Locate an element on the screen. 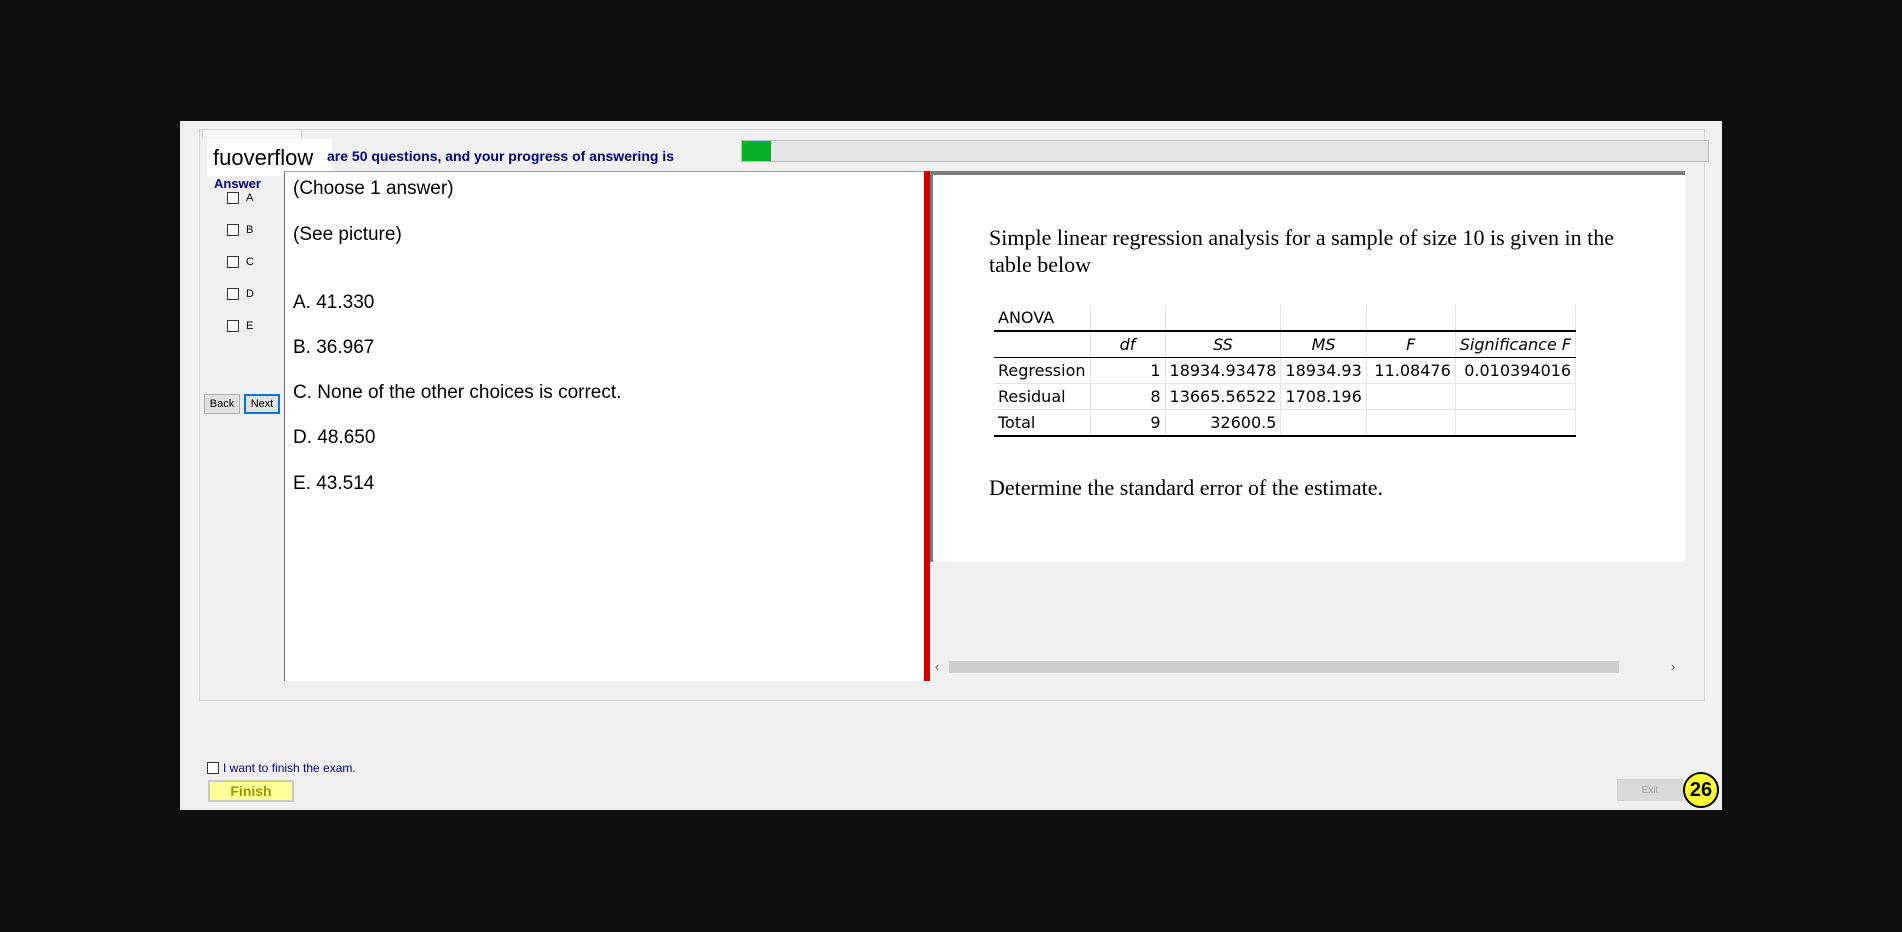 This screenshot has height=932, width=1902. table-header: F is located at coordinates (1411, 344).